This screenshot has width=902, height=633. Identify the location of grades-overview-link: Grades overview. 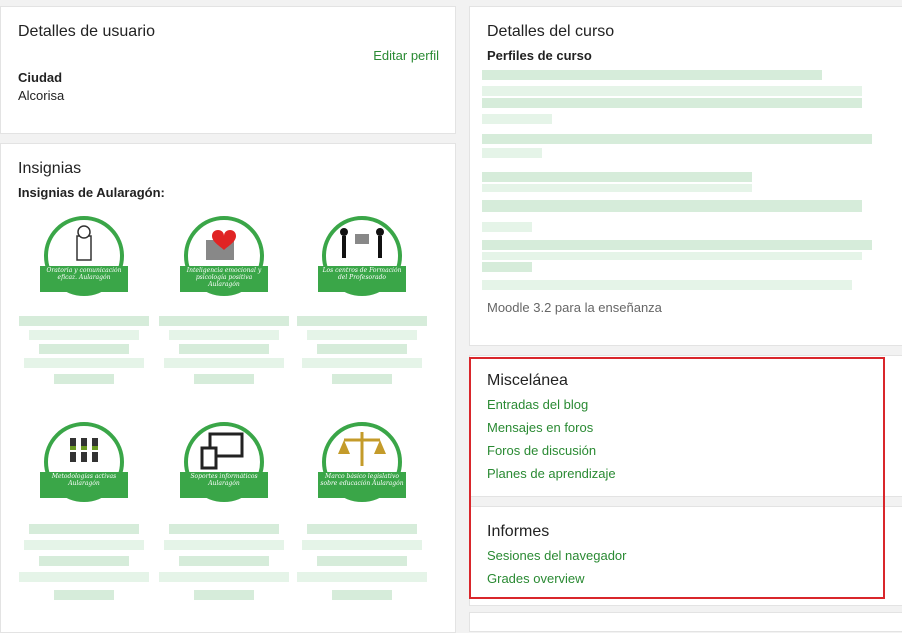
(557, 578).